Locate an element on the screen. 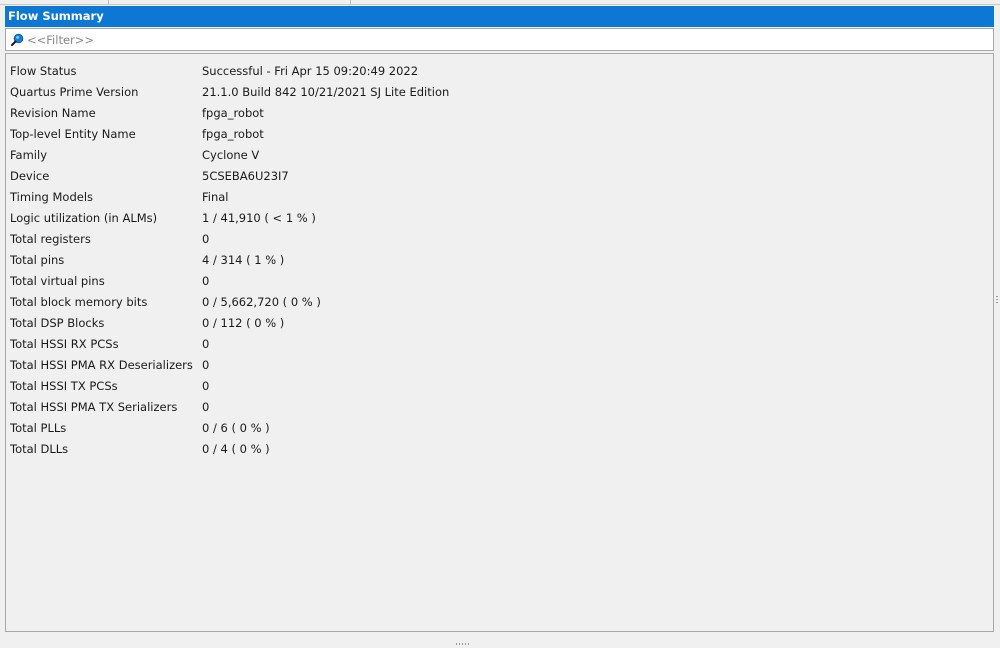  summary-row-label: Flow Status is located at coordinates (43, 71).